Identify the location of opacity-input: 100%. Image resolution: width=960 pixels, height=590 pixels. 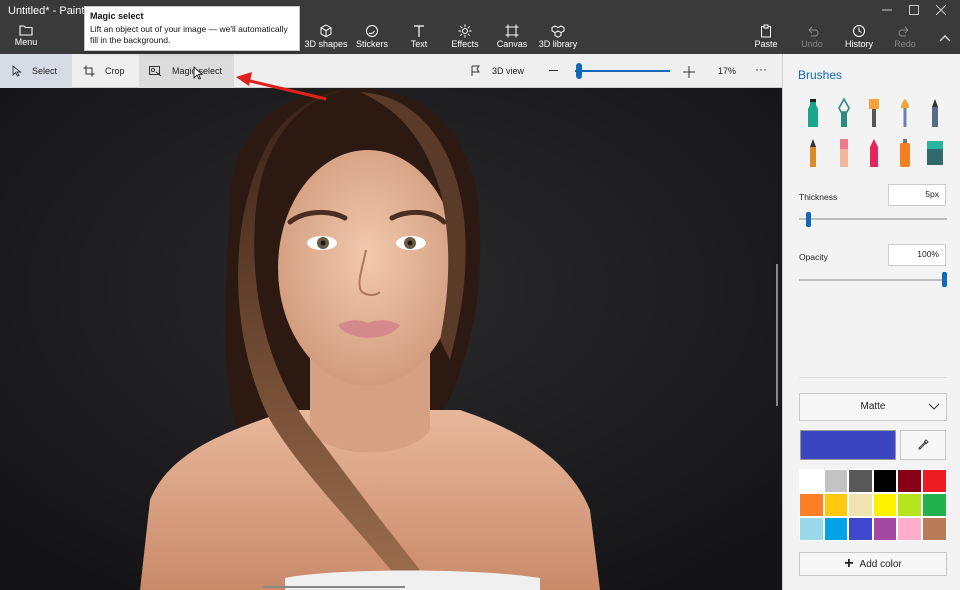
(917, 255).